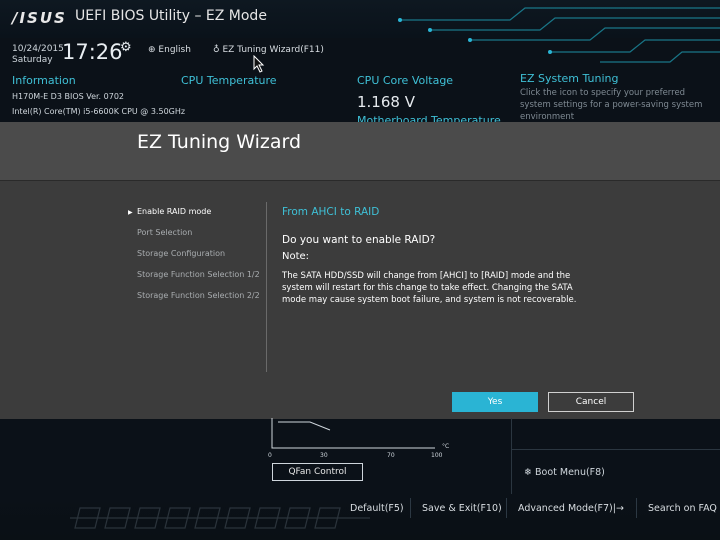 The image size is (720, 540). What do you see at coordinates (174, 211) in the screenshot?
I see `step-enable-raid: Enable RAID mode` at bounding box center [174, 211].